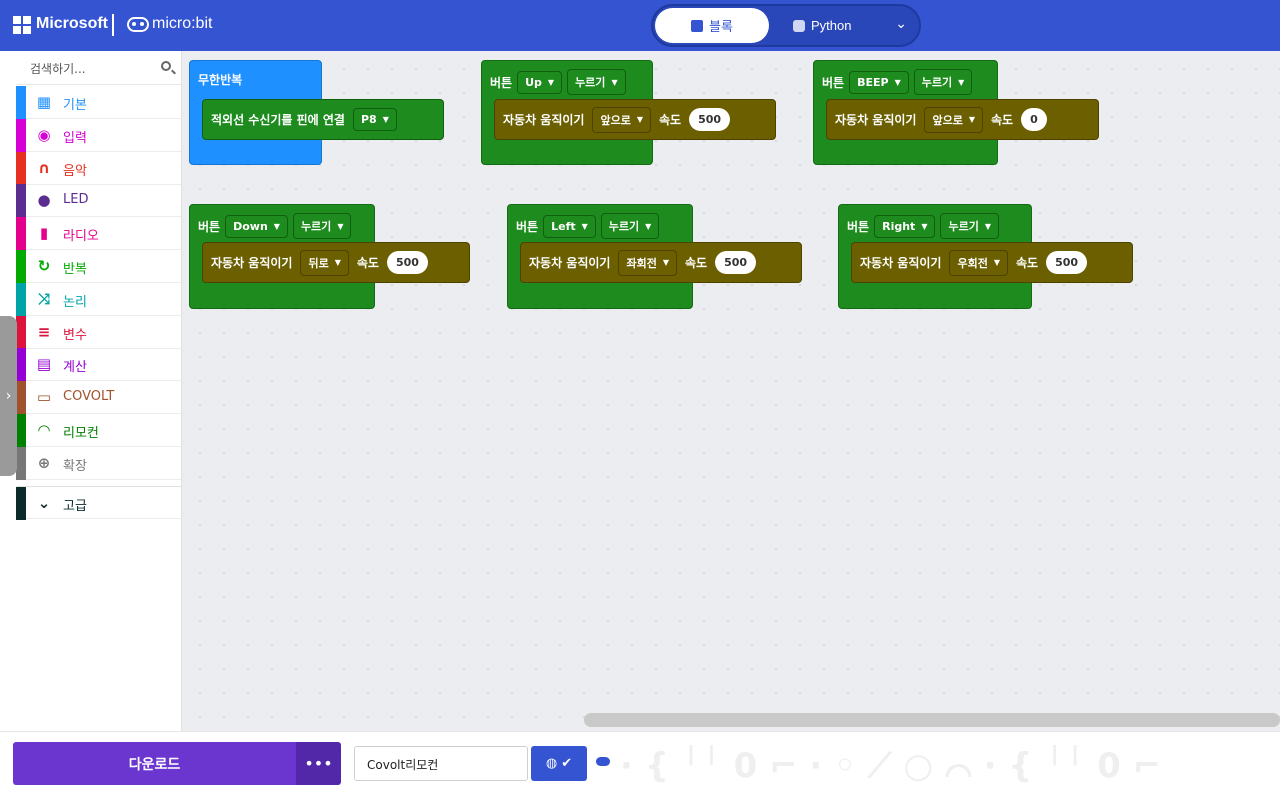  What do you see at coordinates (441, 763) in the screenshot?
I see `project-name-input: Covolt리모컨` at bounding box center [441, 763].